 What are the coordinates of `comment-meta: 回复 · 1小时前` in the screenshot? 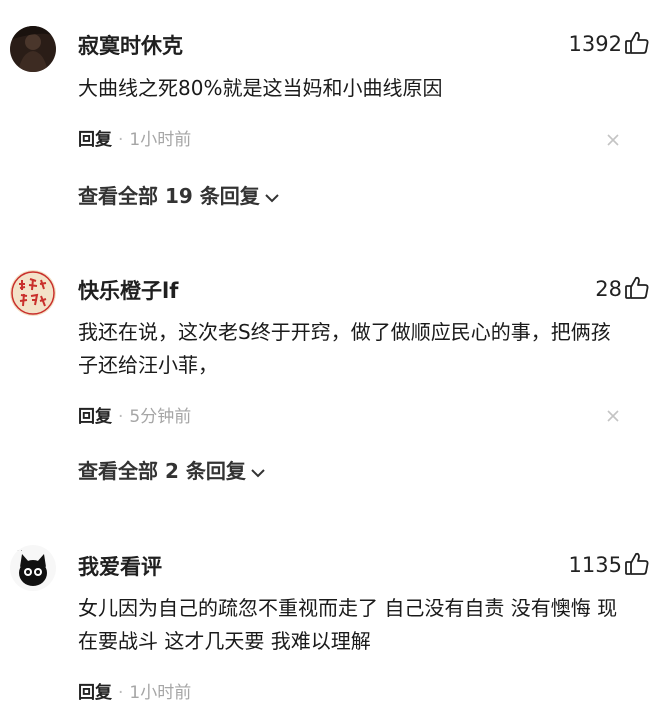 It's located at (134, 690).